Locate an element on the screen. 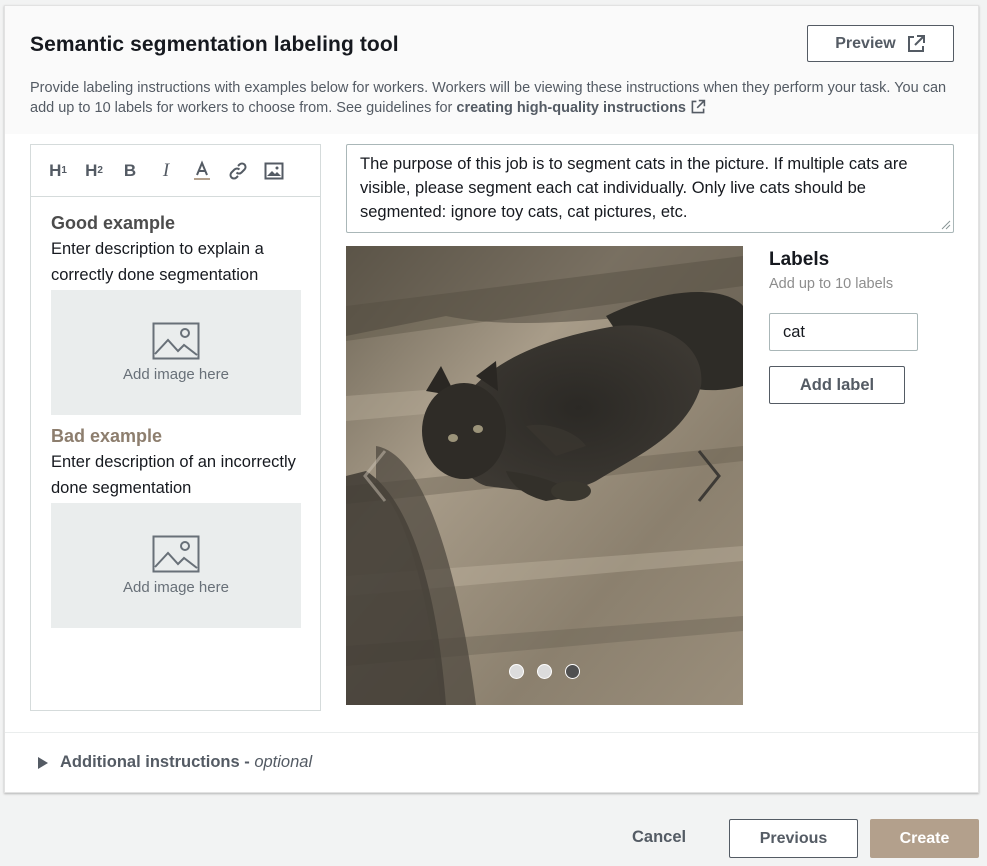 The image size is (987, 866). link-icon is located at coordinates (238, 170).